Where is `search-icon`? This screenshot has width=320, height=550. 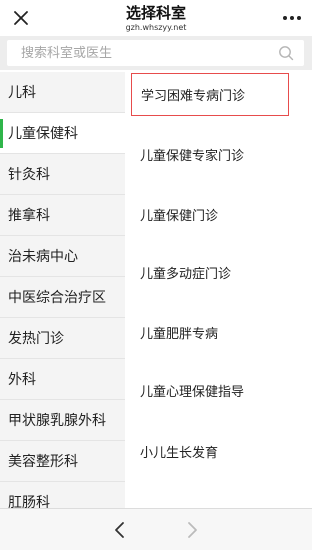 search-icon is located at coordinates (286, 53).